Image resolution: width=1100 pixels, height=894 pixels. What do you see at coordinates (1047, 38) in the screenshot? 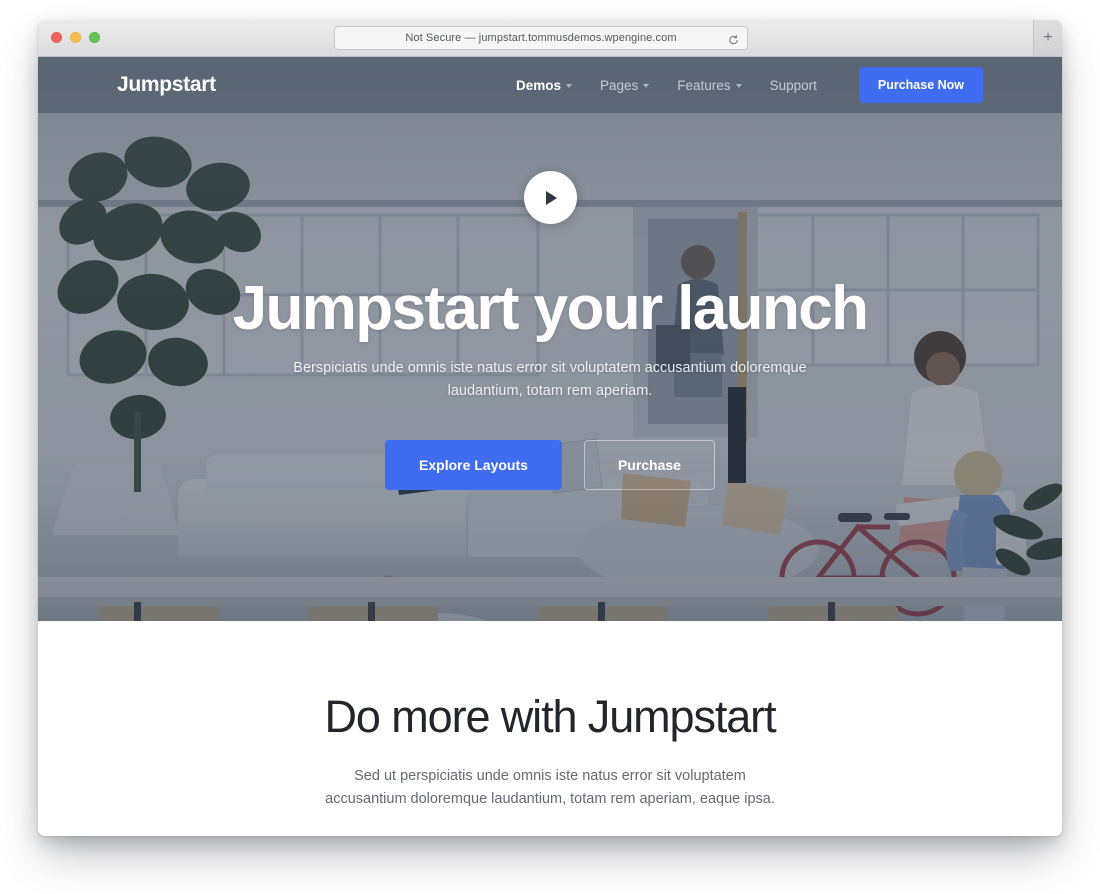
I see `new-tab-button: +` at bounding box center [1047, 38].